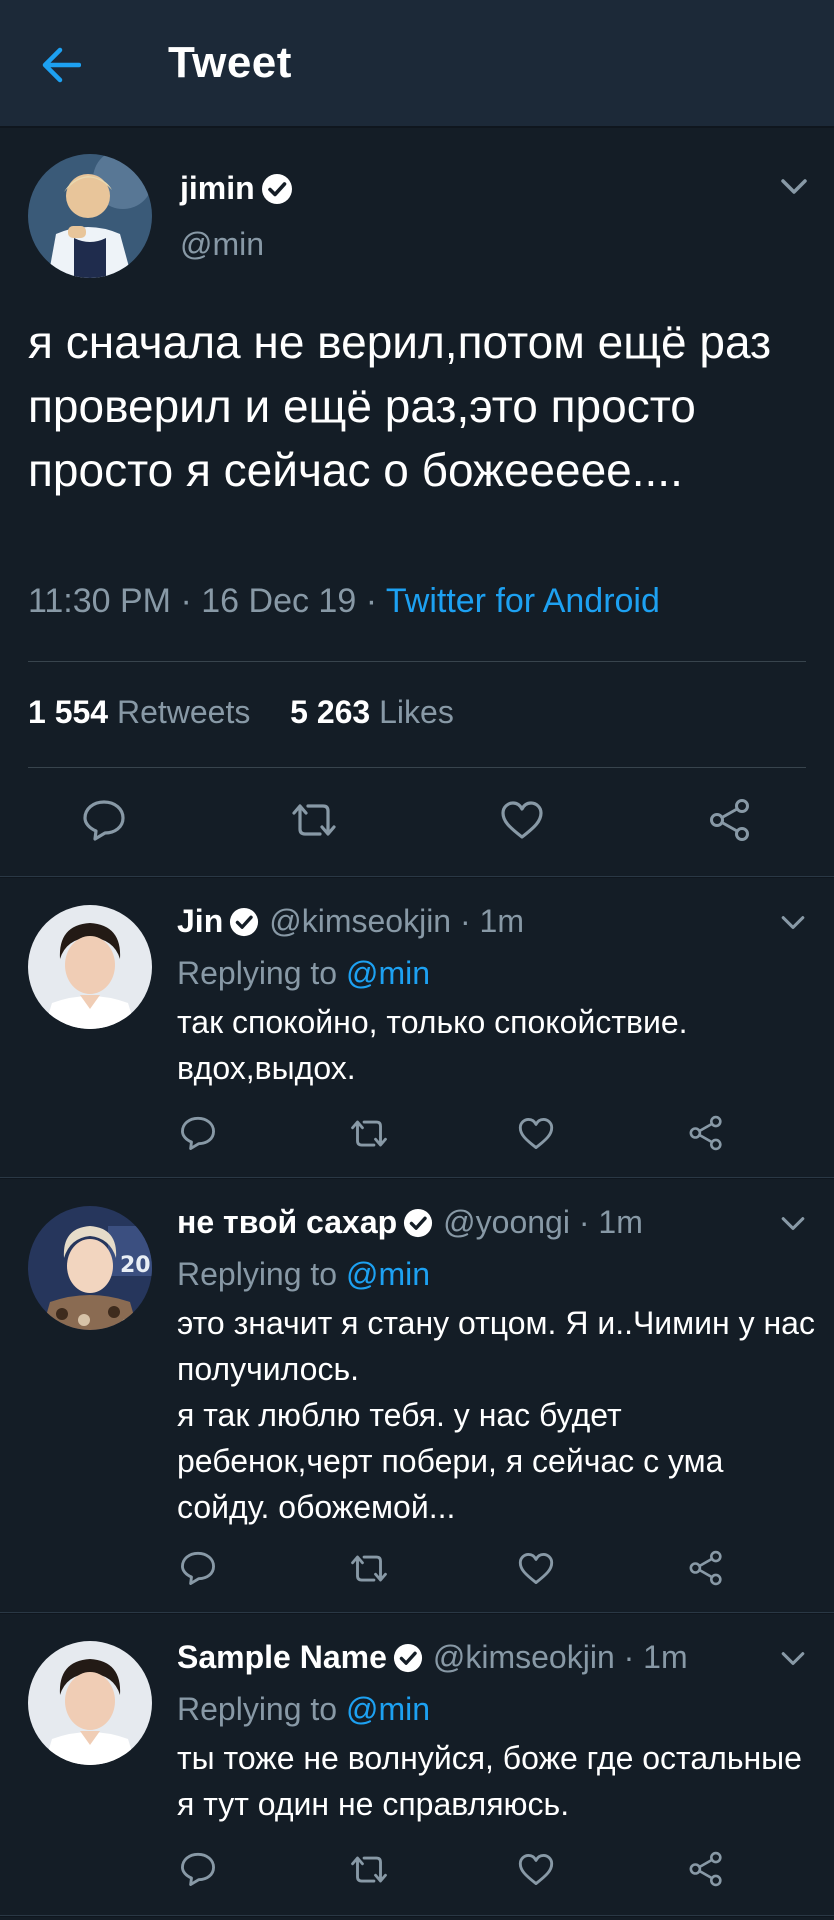 This screenshot has height=1920, width=834. What do you see at coordinates (417, 64) in the screenshot?
I see `top-app-bar: Tweet` at bounding box center [417, 64].